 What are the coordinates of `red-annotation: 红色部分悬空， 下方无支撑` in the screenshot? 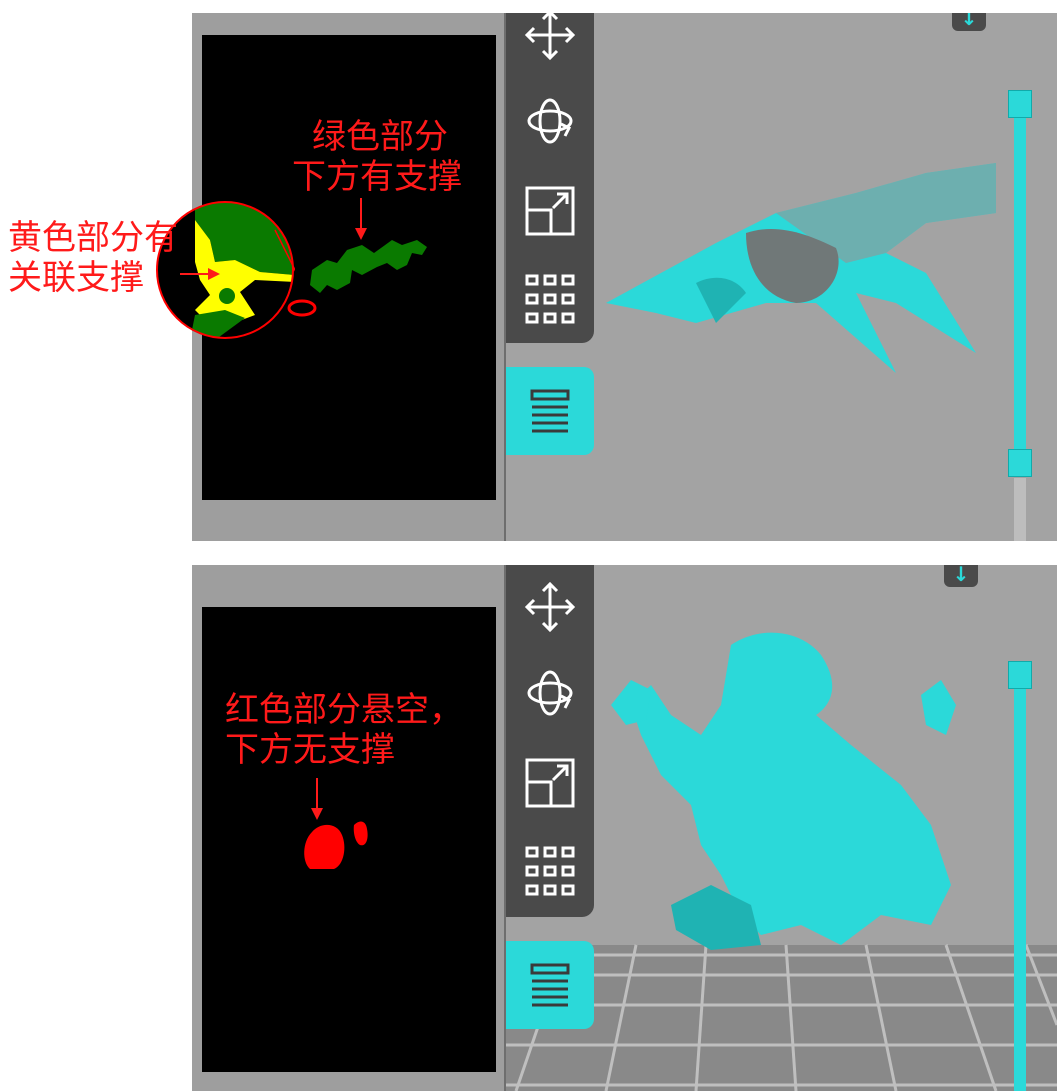 It's located at (344, 730).